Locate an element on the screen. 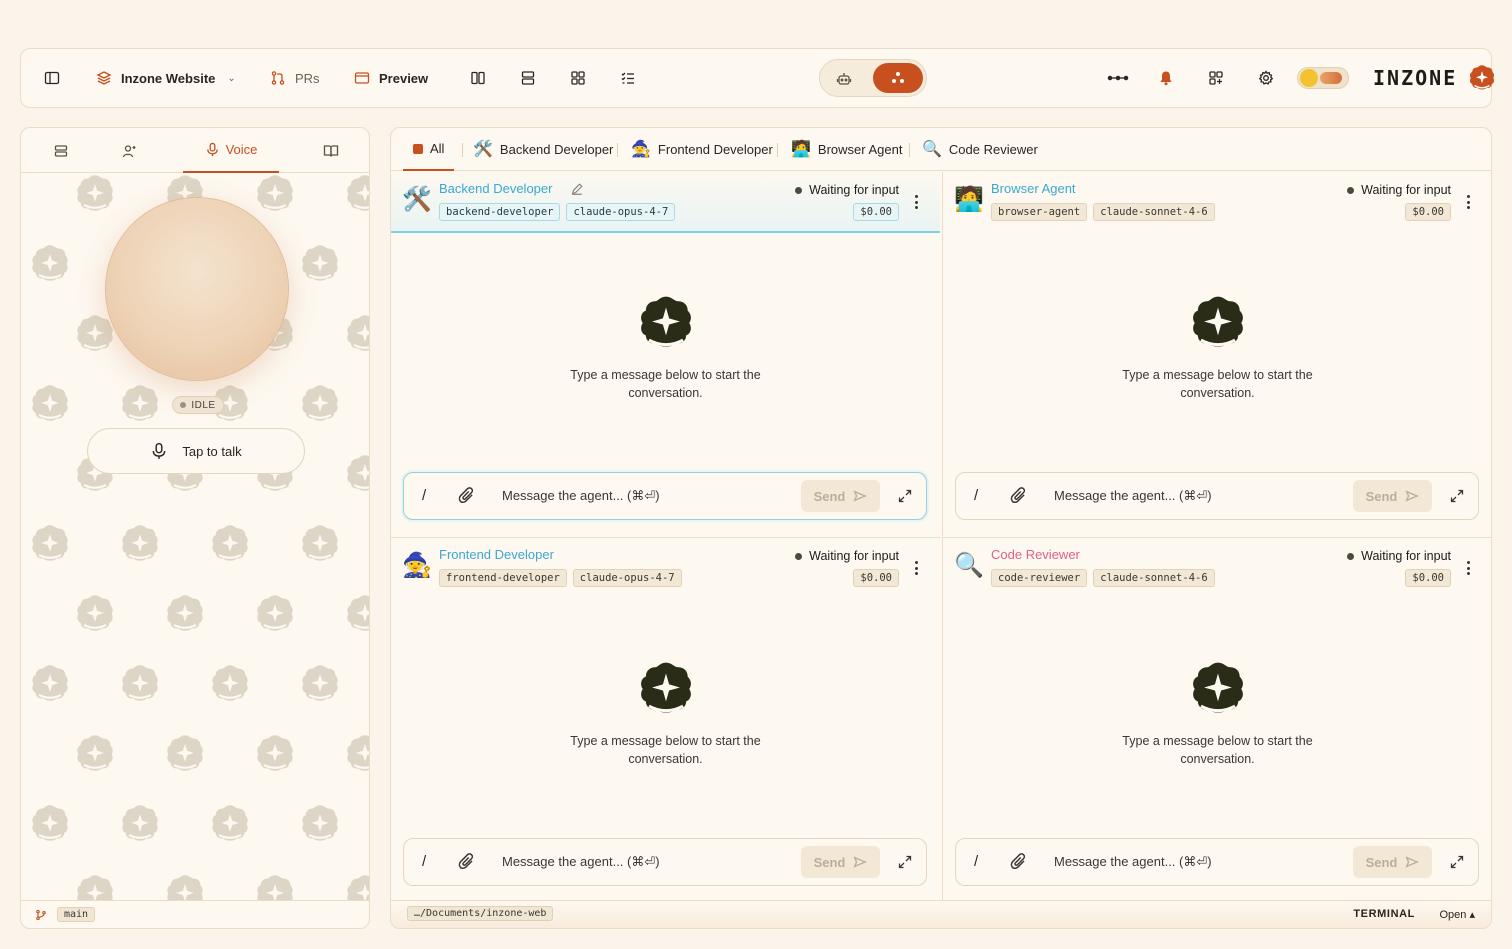  edit-pencil-icon is located at coordinates (577, 189).